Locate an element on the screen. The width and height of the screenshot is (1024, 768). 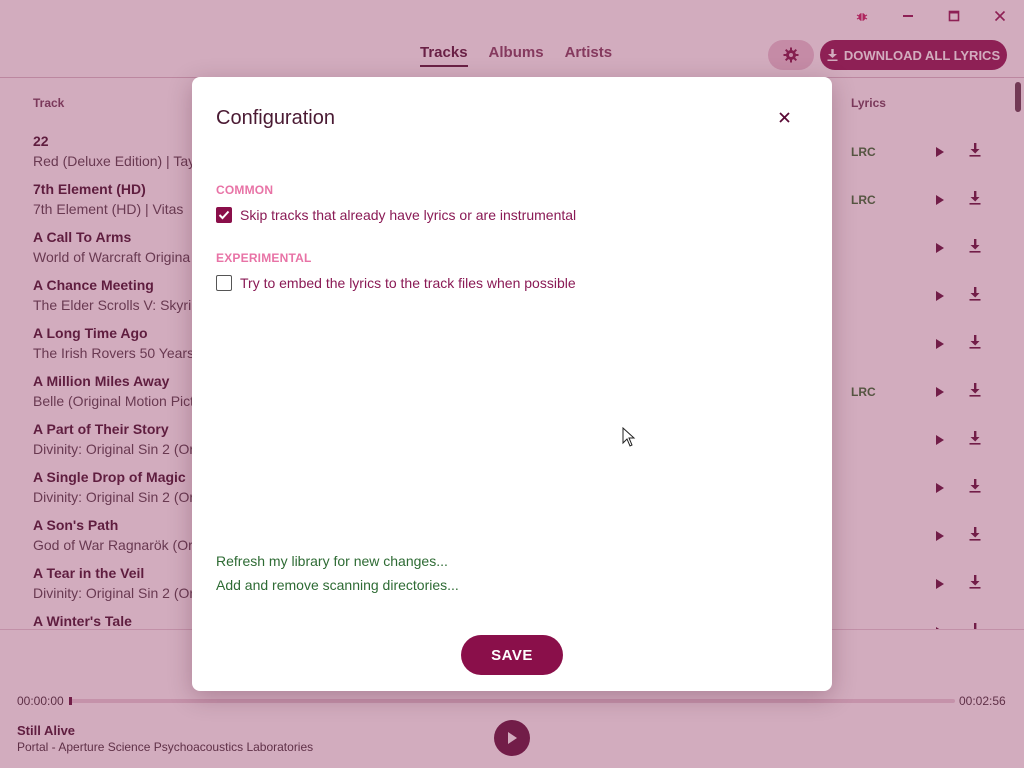
checkmark-icon is located at coordinates (224, 215).